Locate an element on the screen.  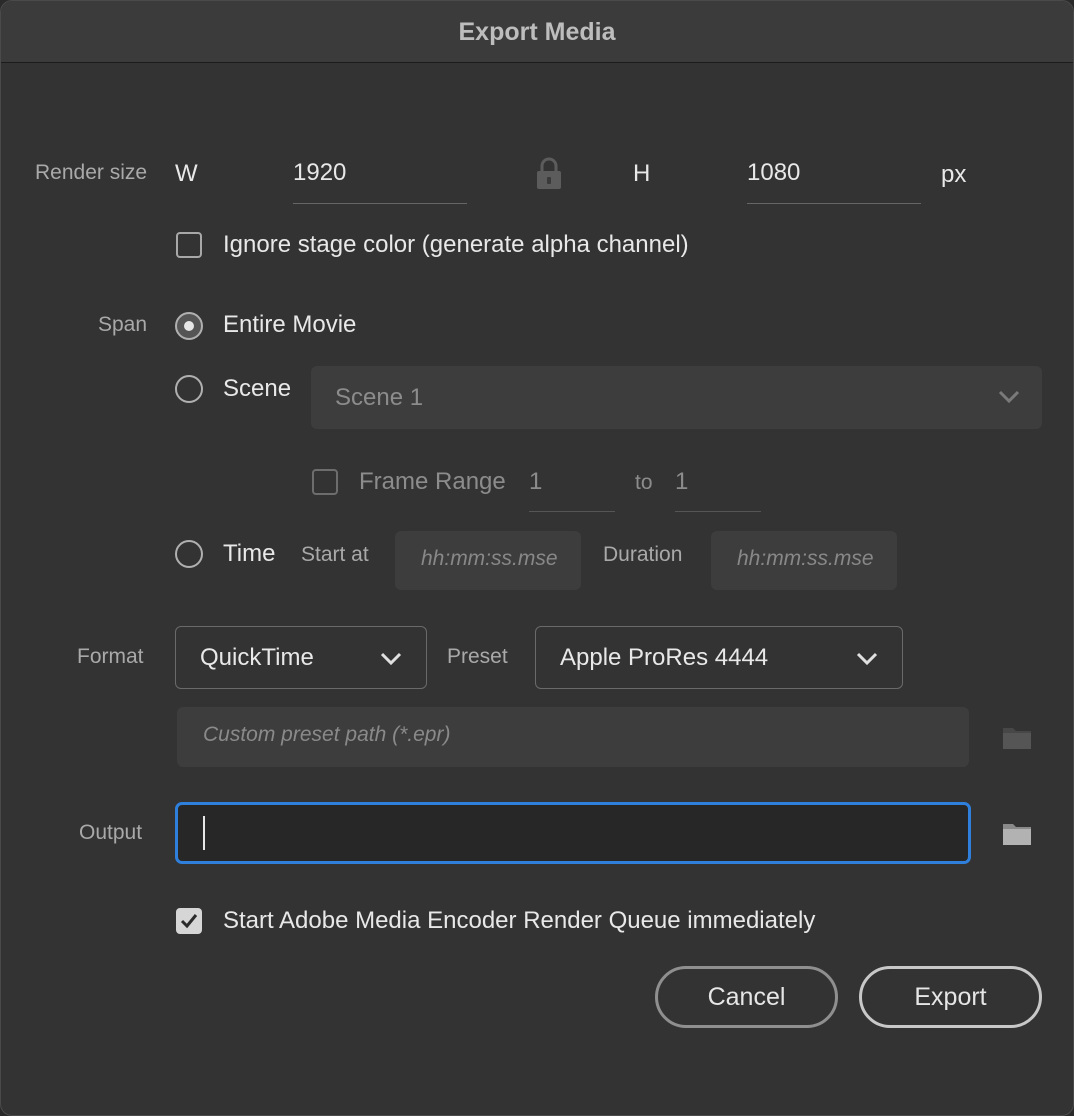
start-at-placeholder: hh:mm:ss.mse is located at coordinates (489, 558).